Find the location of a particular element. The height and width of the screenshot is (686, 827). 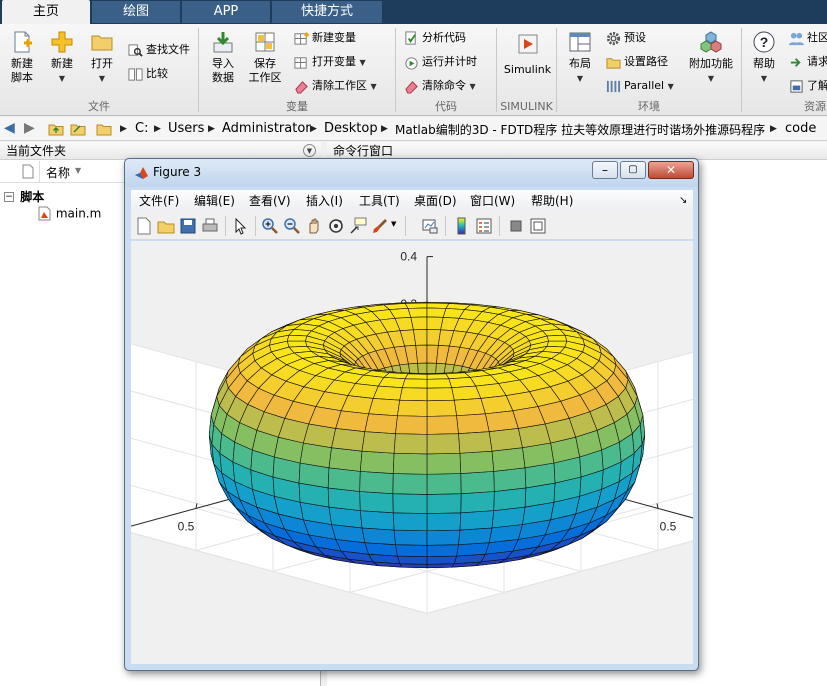

layout-button: 布局 ▼ is located at coordinates (580, 58).